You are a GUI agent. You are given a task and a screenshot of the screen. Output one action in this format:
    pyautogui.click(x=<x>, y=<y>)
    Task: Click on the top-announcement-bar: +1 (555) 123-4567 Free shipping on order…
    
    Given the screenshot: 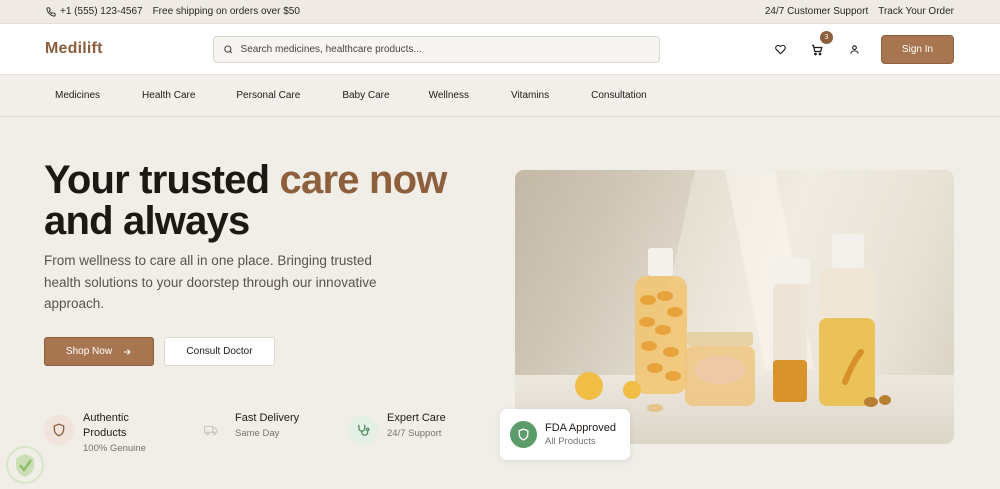 What is the action you would take?
    pyautogui.click(x=500, y=12)
    